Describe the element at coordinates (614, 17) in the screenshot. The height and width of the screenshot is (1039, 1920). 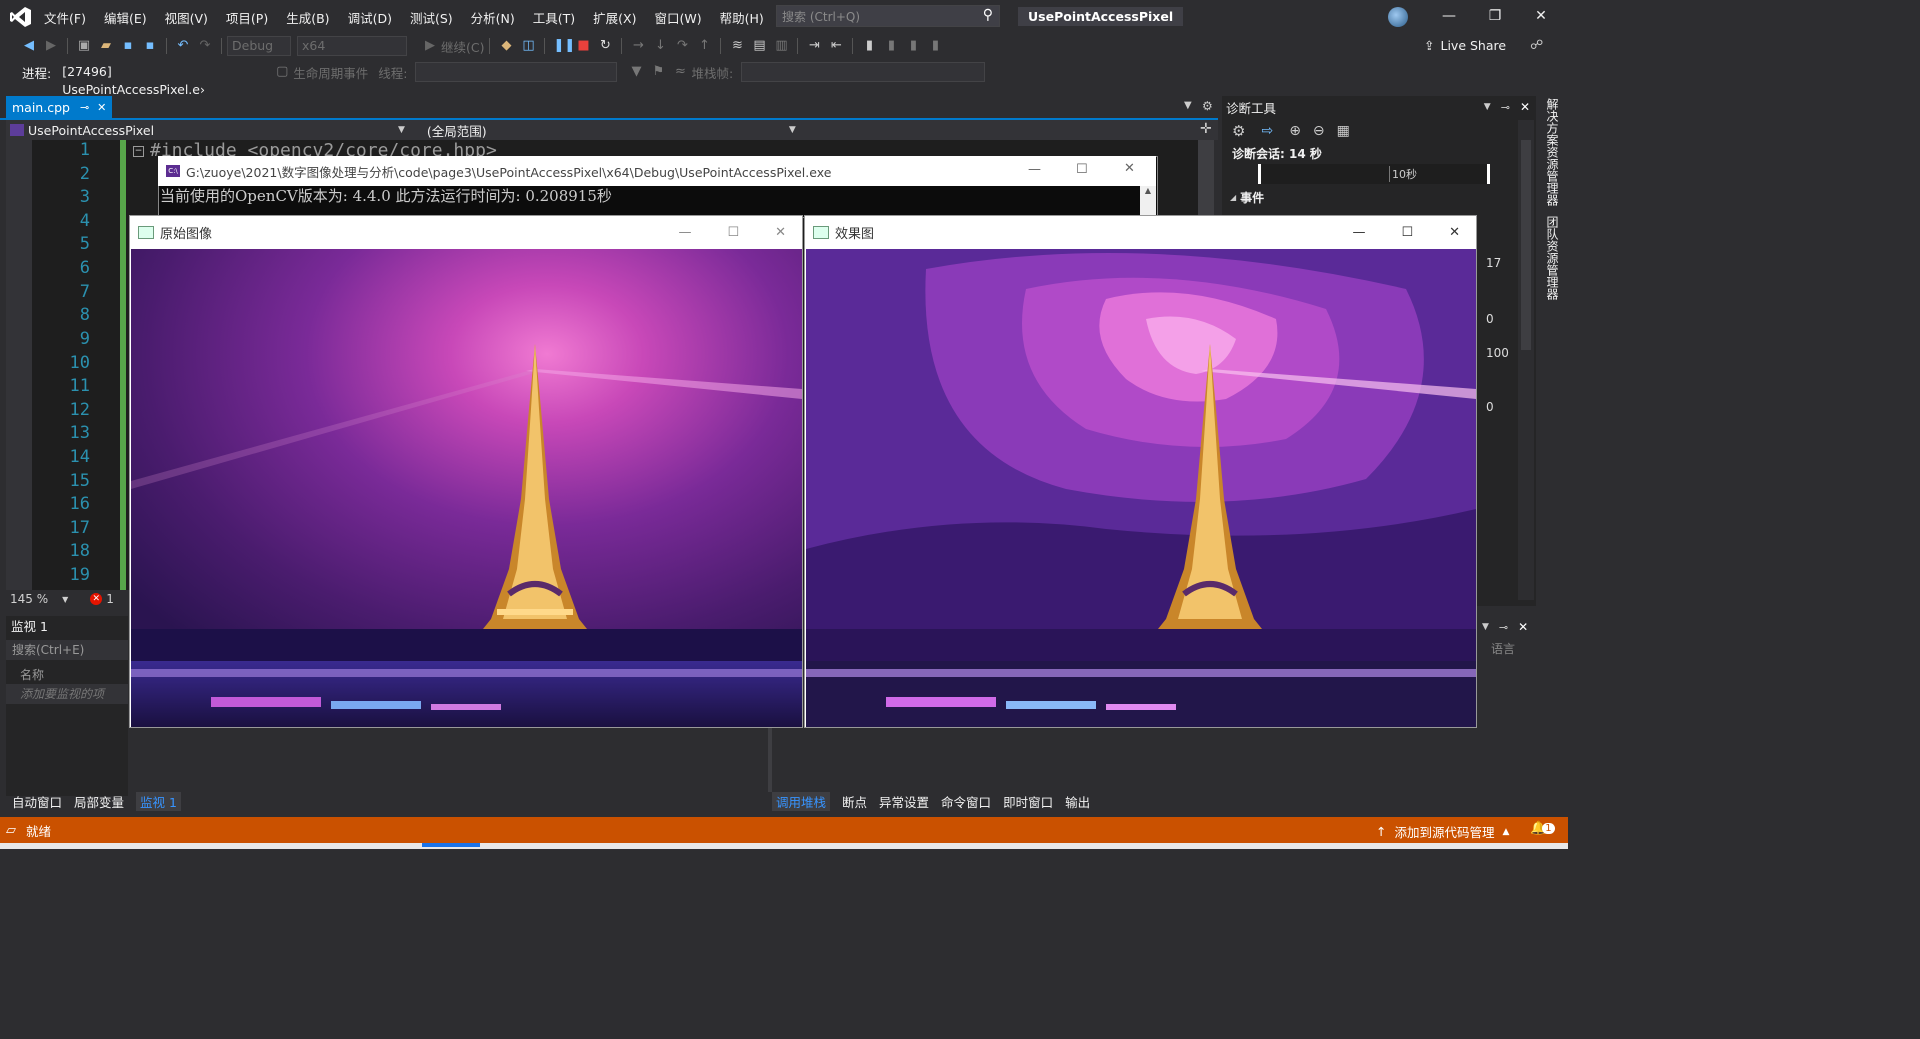
I see `menu-extensions: 扩展(X)` at that location.